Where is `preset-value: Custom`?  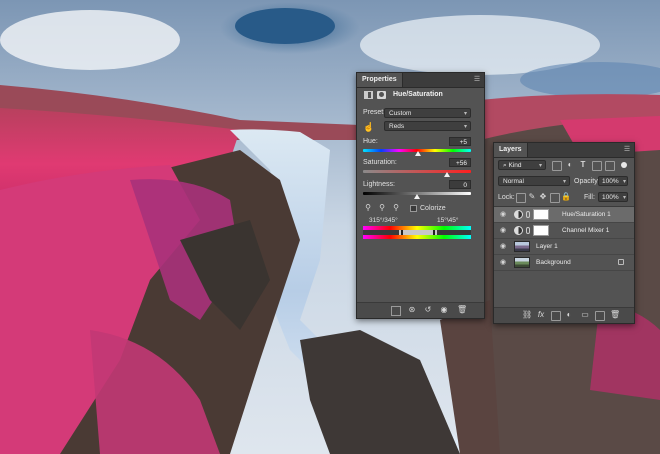
preset-value: Custom is located at coordinates (400, 113).